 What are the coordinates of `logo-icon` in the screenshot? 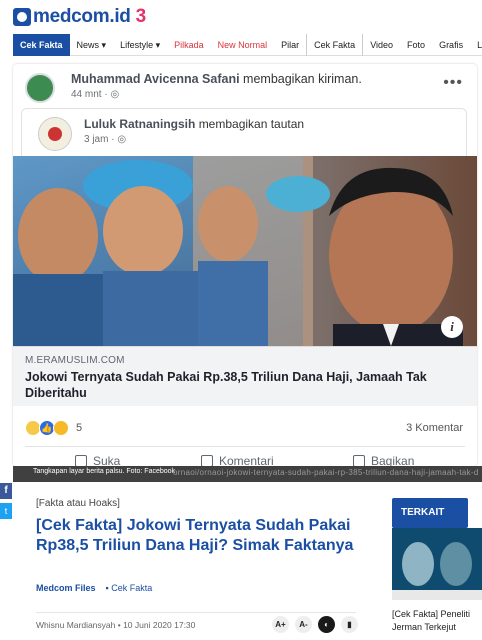 It's located at (22, 17).